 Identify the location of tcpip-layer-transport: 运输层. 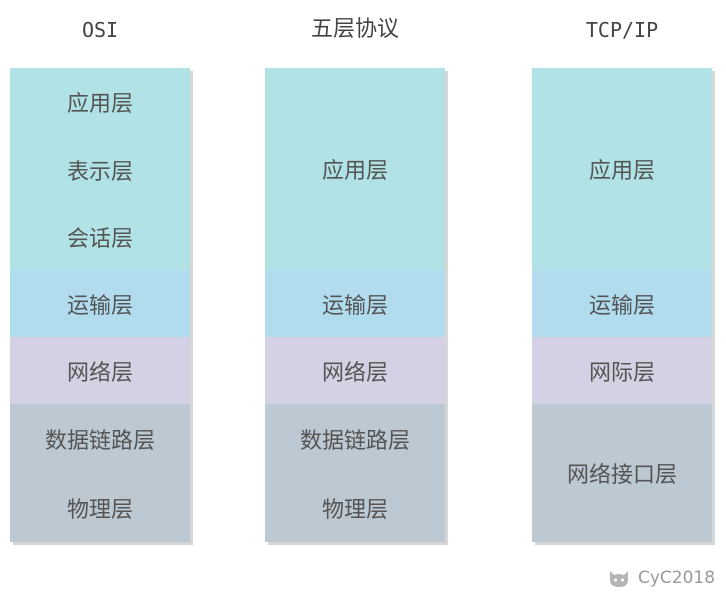
(622, 303).